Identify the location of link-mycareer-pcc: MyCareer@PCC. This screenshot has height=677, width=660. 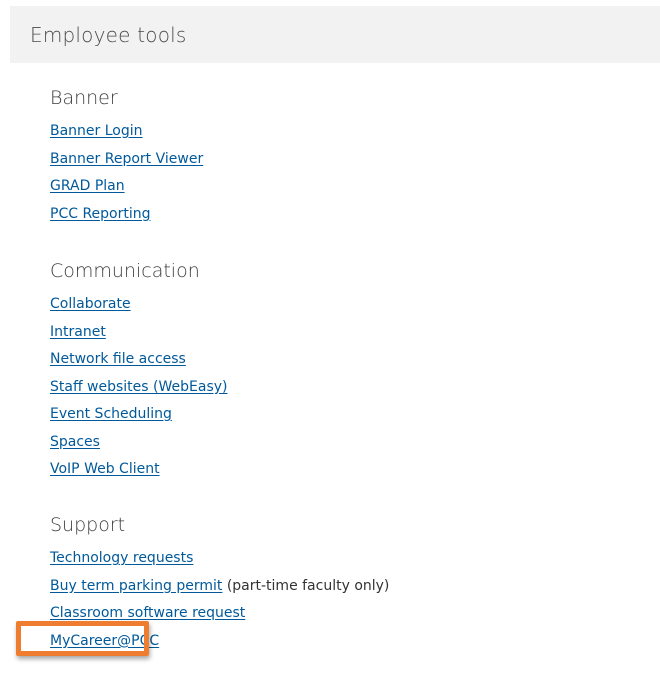
(104, 641).